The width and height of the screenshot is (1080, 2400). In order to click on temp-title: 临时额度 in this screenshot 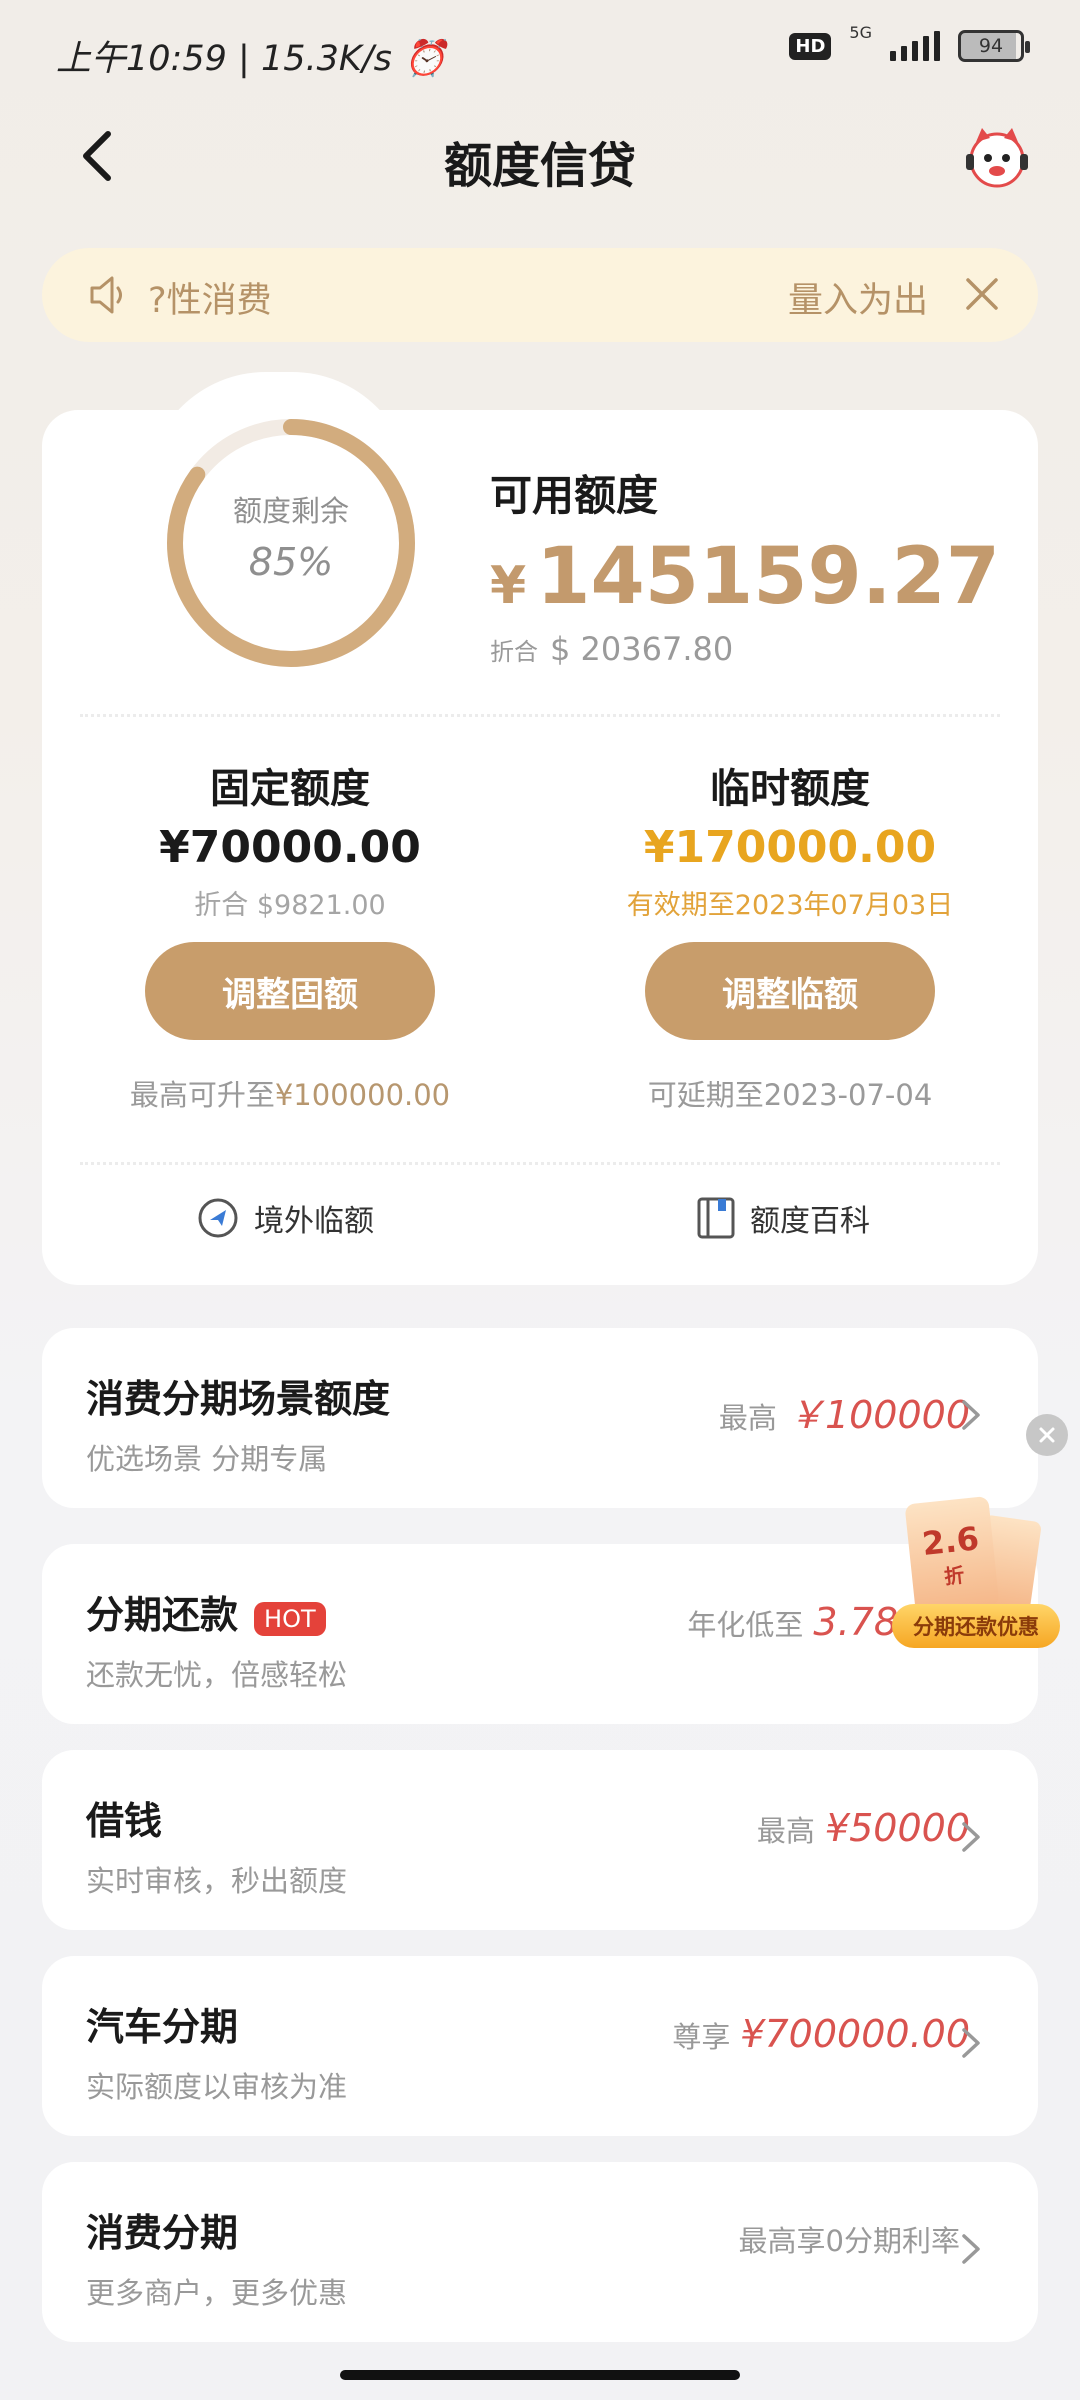, I will do `click(790, 788)`.